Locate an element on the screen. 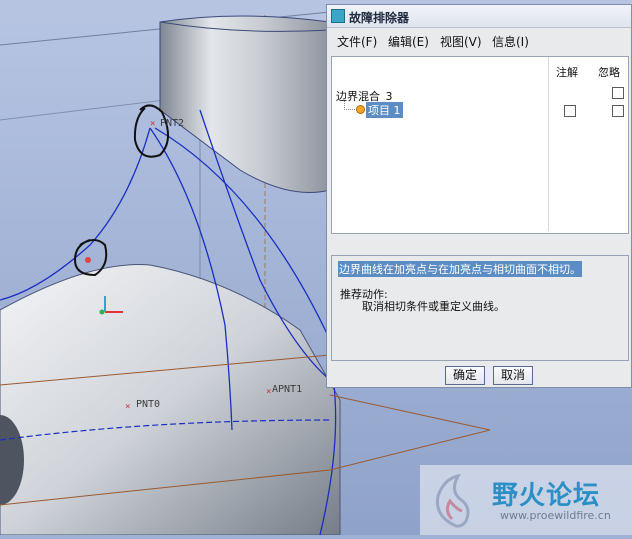 The height and width of the screenshot is (539, 632). forum-watermark: 野火论坛 www.proewildfire.cn is located at coordinates (526, 500).